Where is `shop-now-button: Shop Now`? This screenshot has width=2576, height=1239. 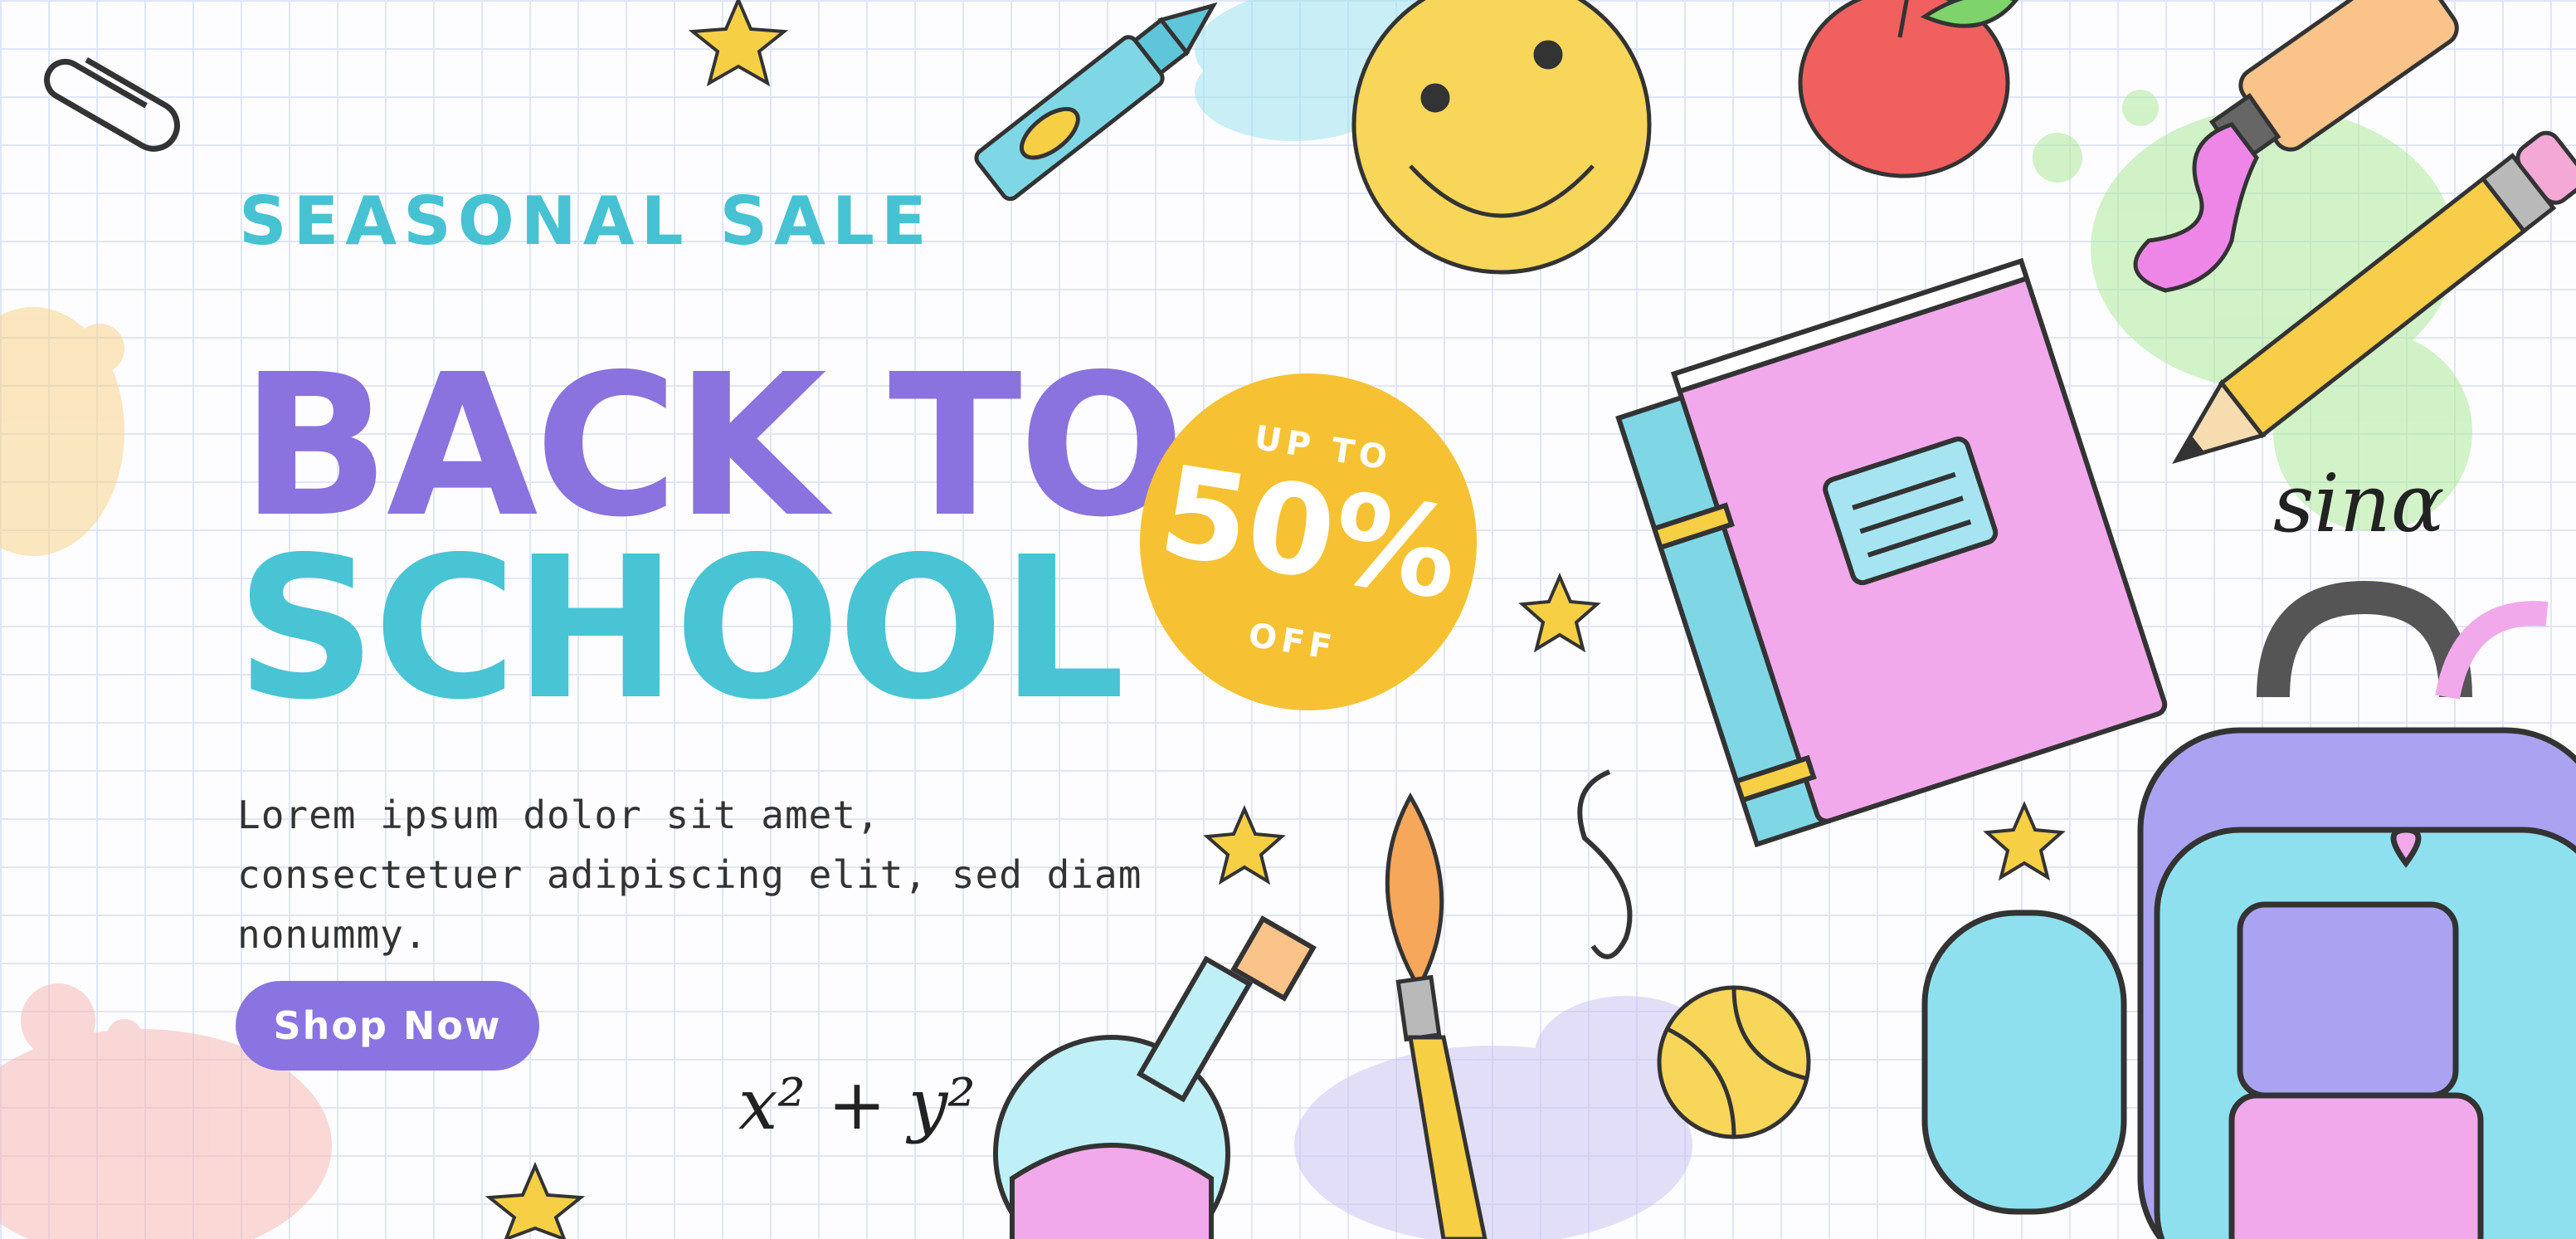 shop-now-button: Shop Now is located at coordinates (387, 1026).